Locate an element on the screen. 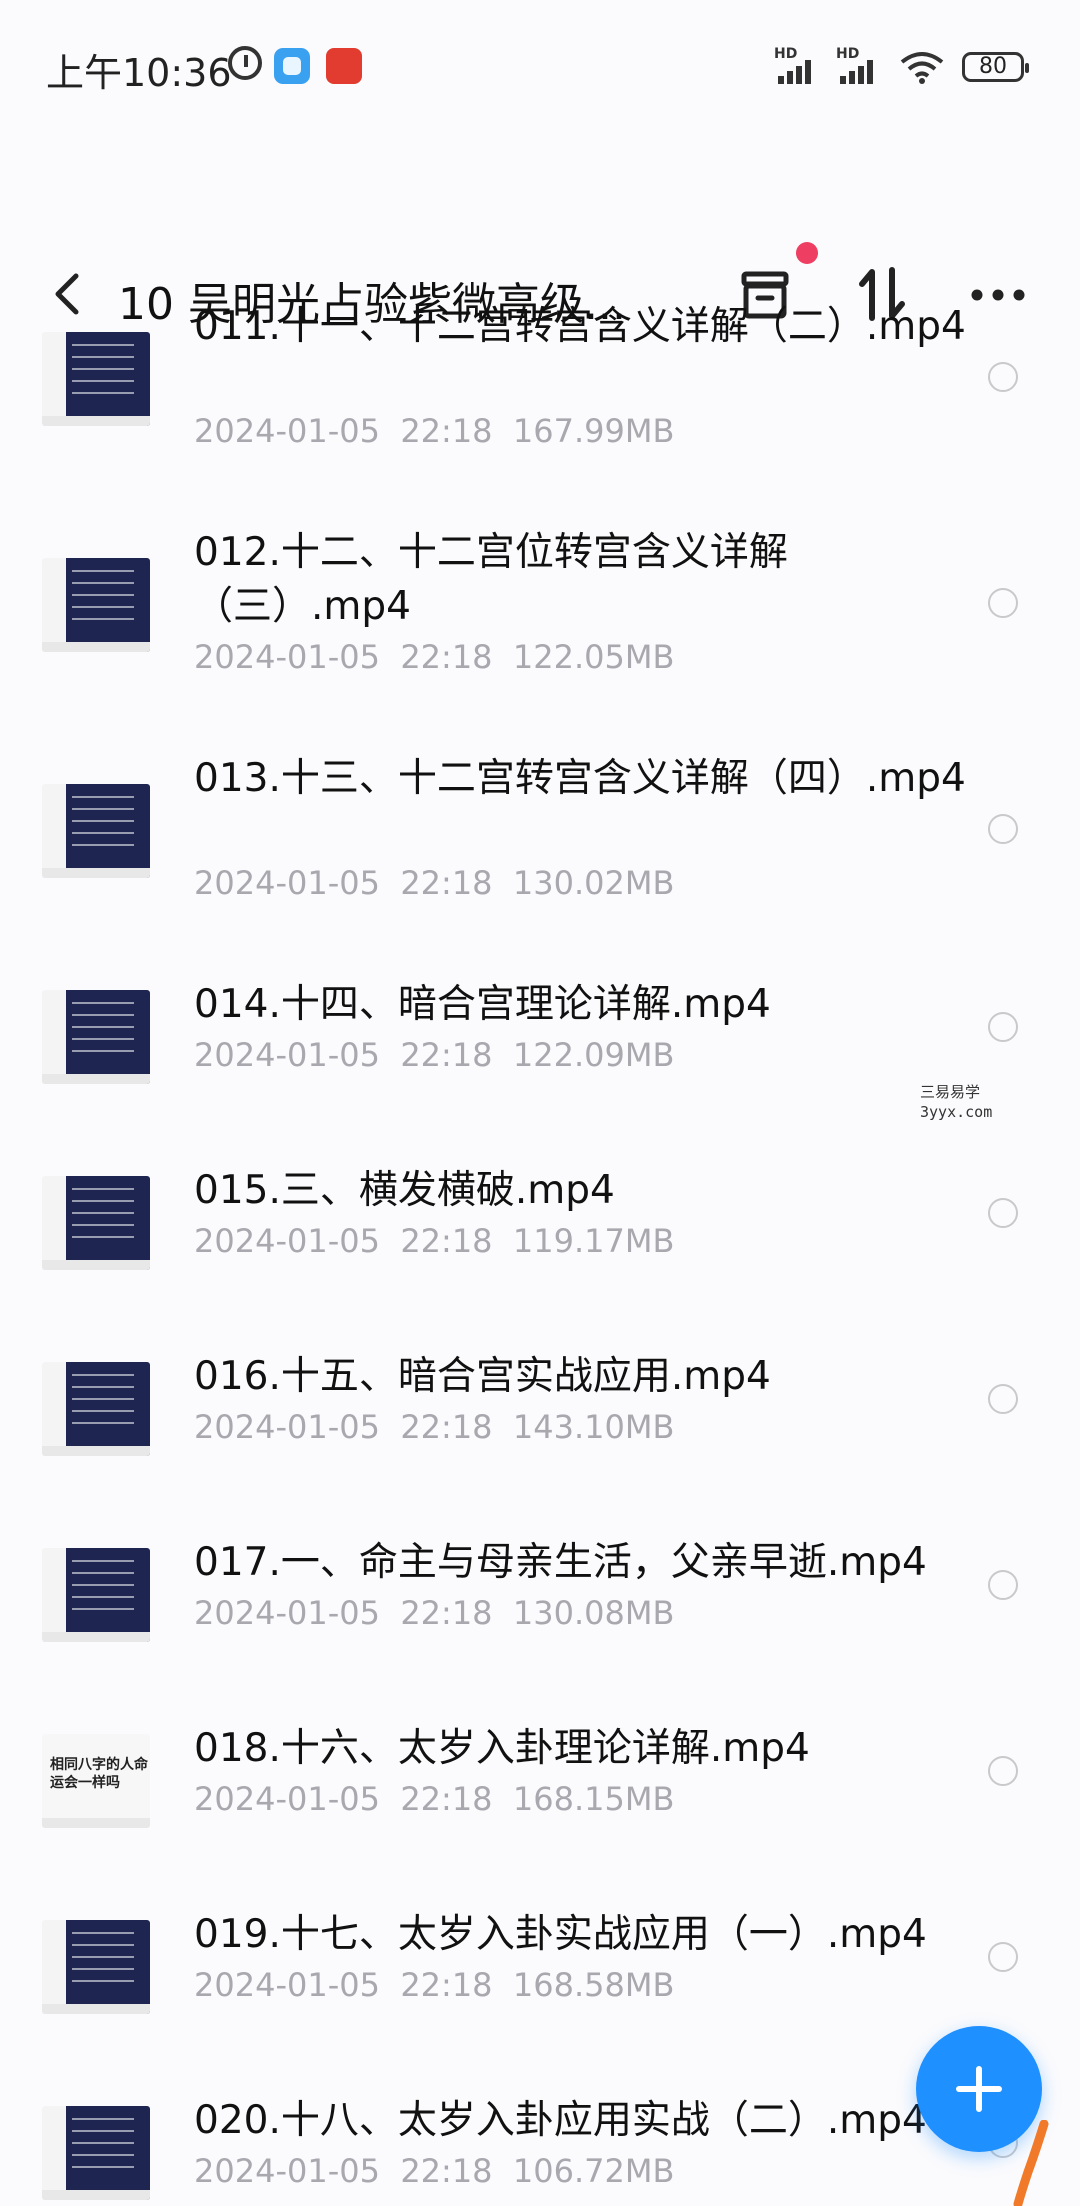 This screenshot has width=1080, height=2206. video-thumbnail: 相同八字的人命运会一样吗 is located at coordinates (96, 1781).